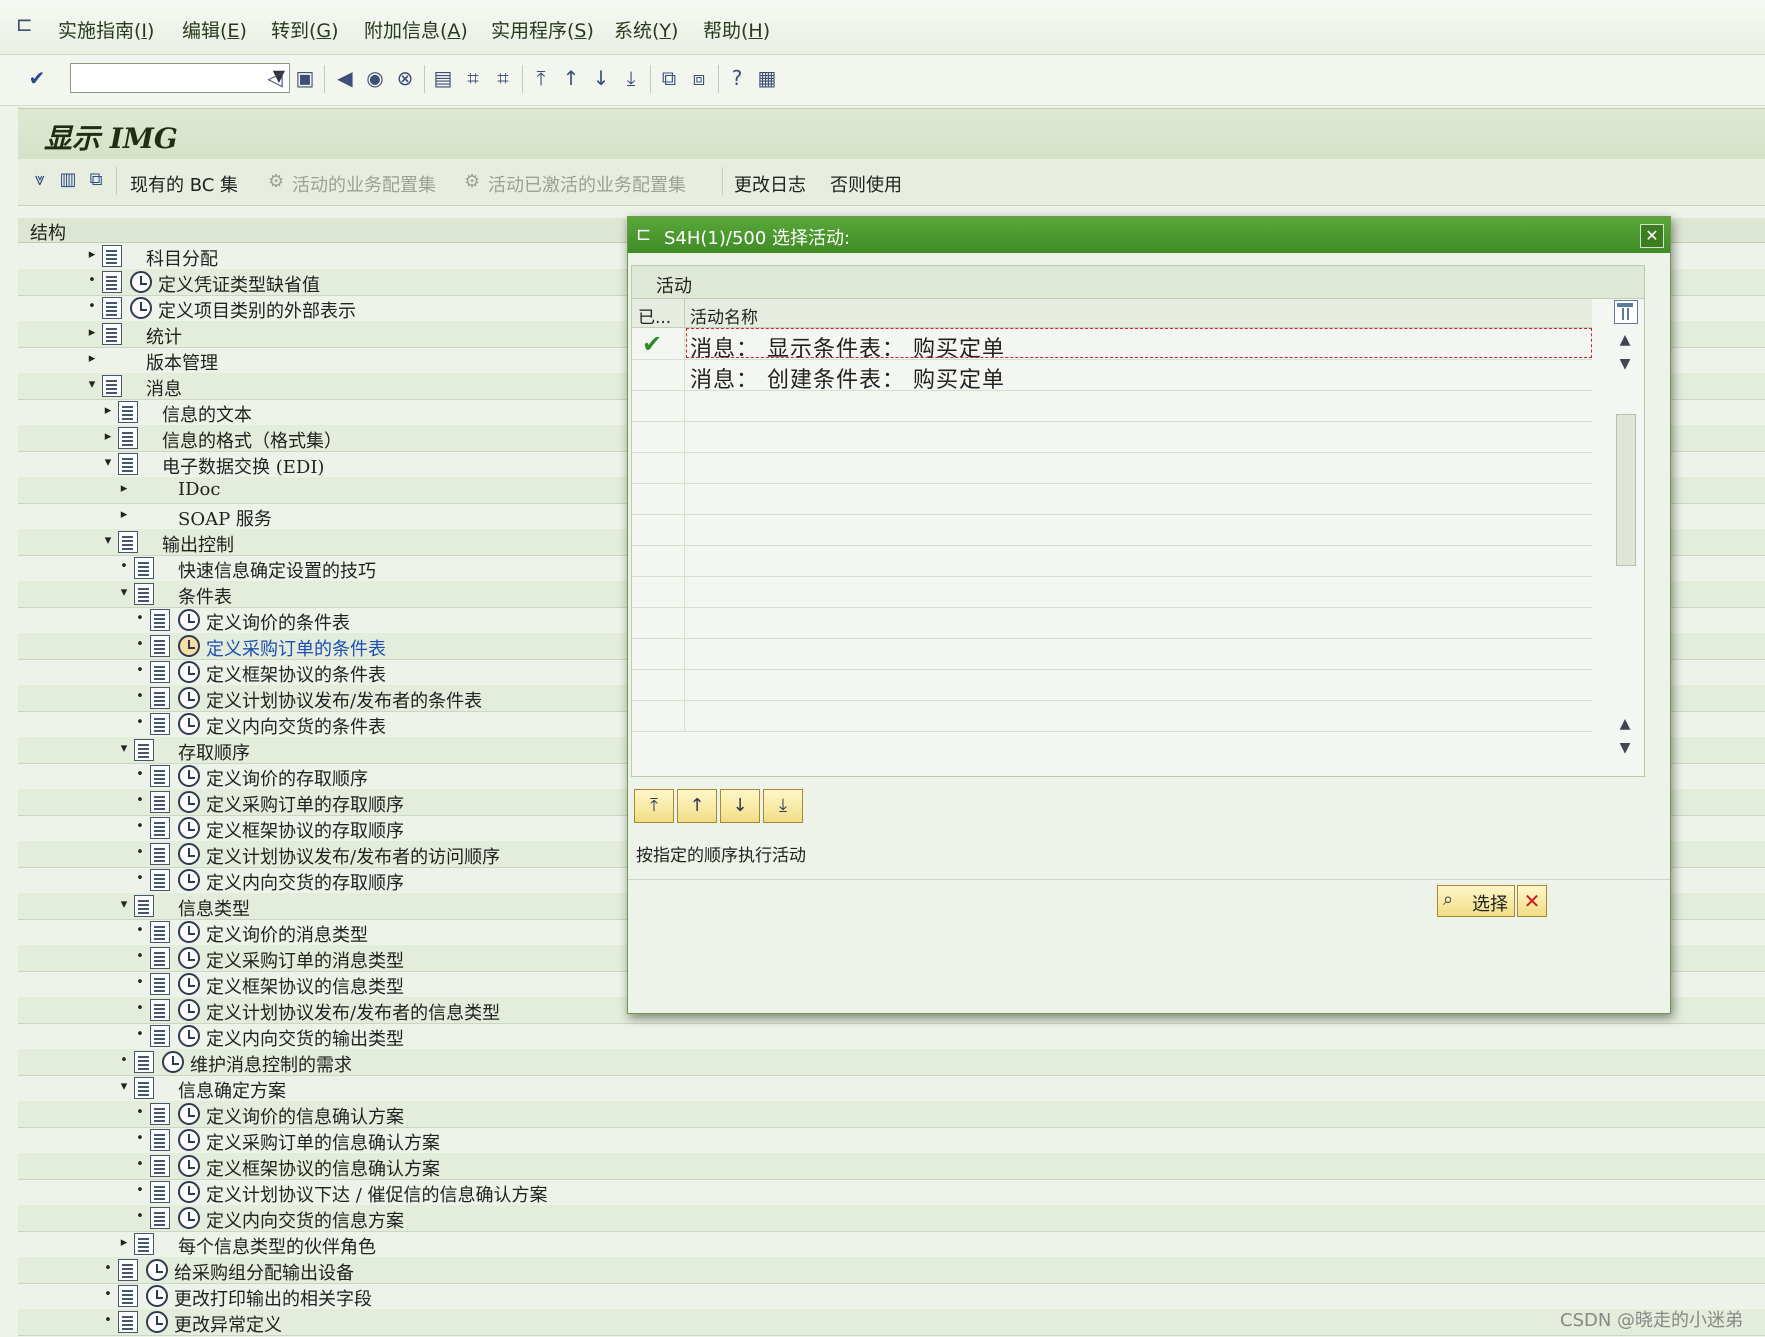 The height and width of the screenshot is (1337, 1765). Describe the element at coordinates (891, 1114) in the screenshot. I see `tree-node: • 定义询价的信息确认方案` at that location.